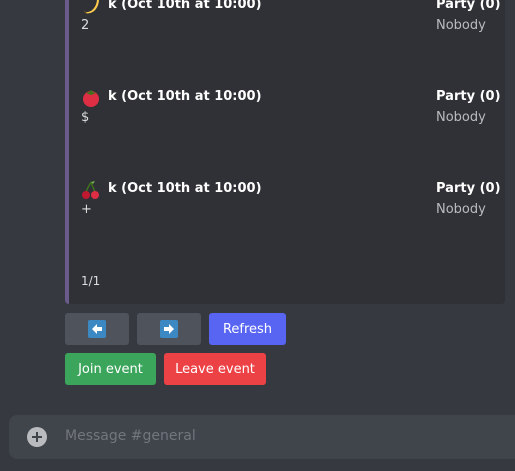 Image resolution: width=515 pixels, height=471 pixels. What do you see at coordinates (110, 369) in the screenshot?
I see `join-event-button: Join event` at bounding box center [110, 369].